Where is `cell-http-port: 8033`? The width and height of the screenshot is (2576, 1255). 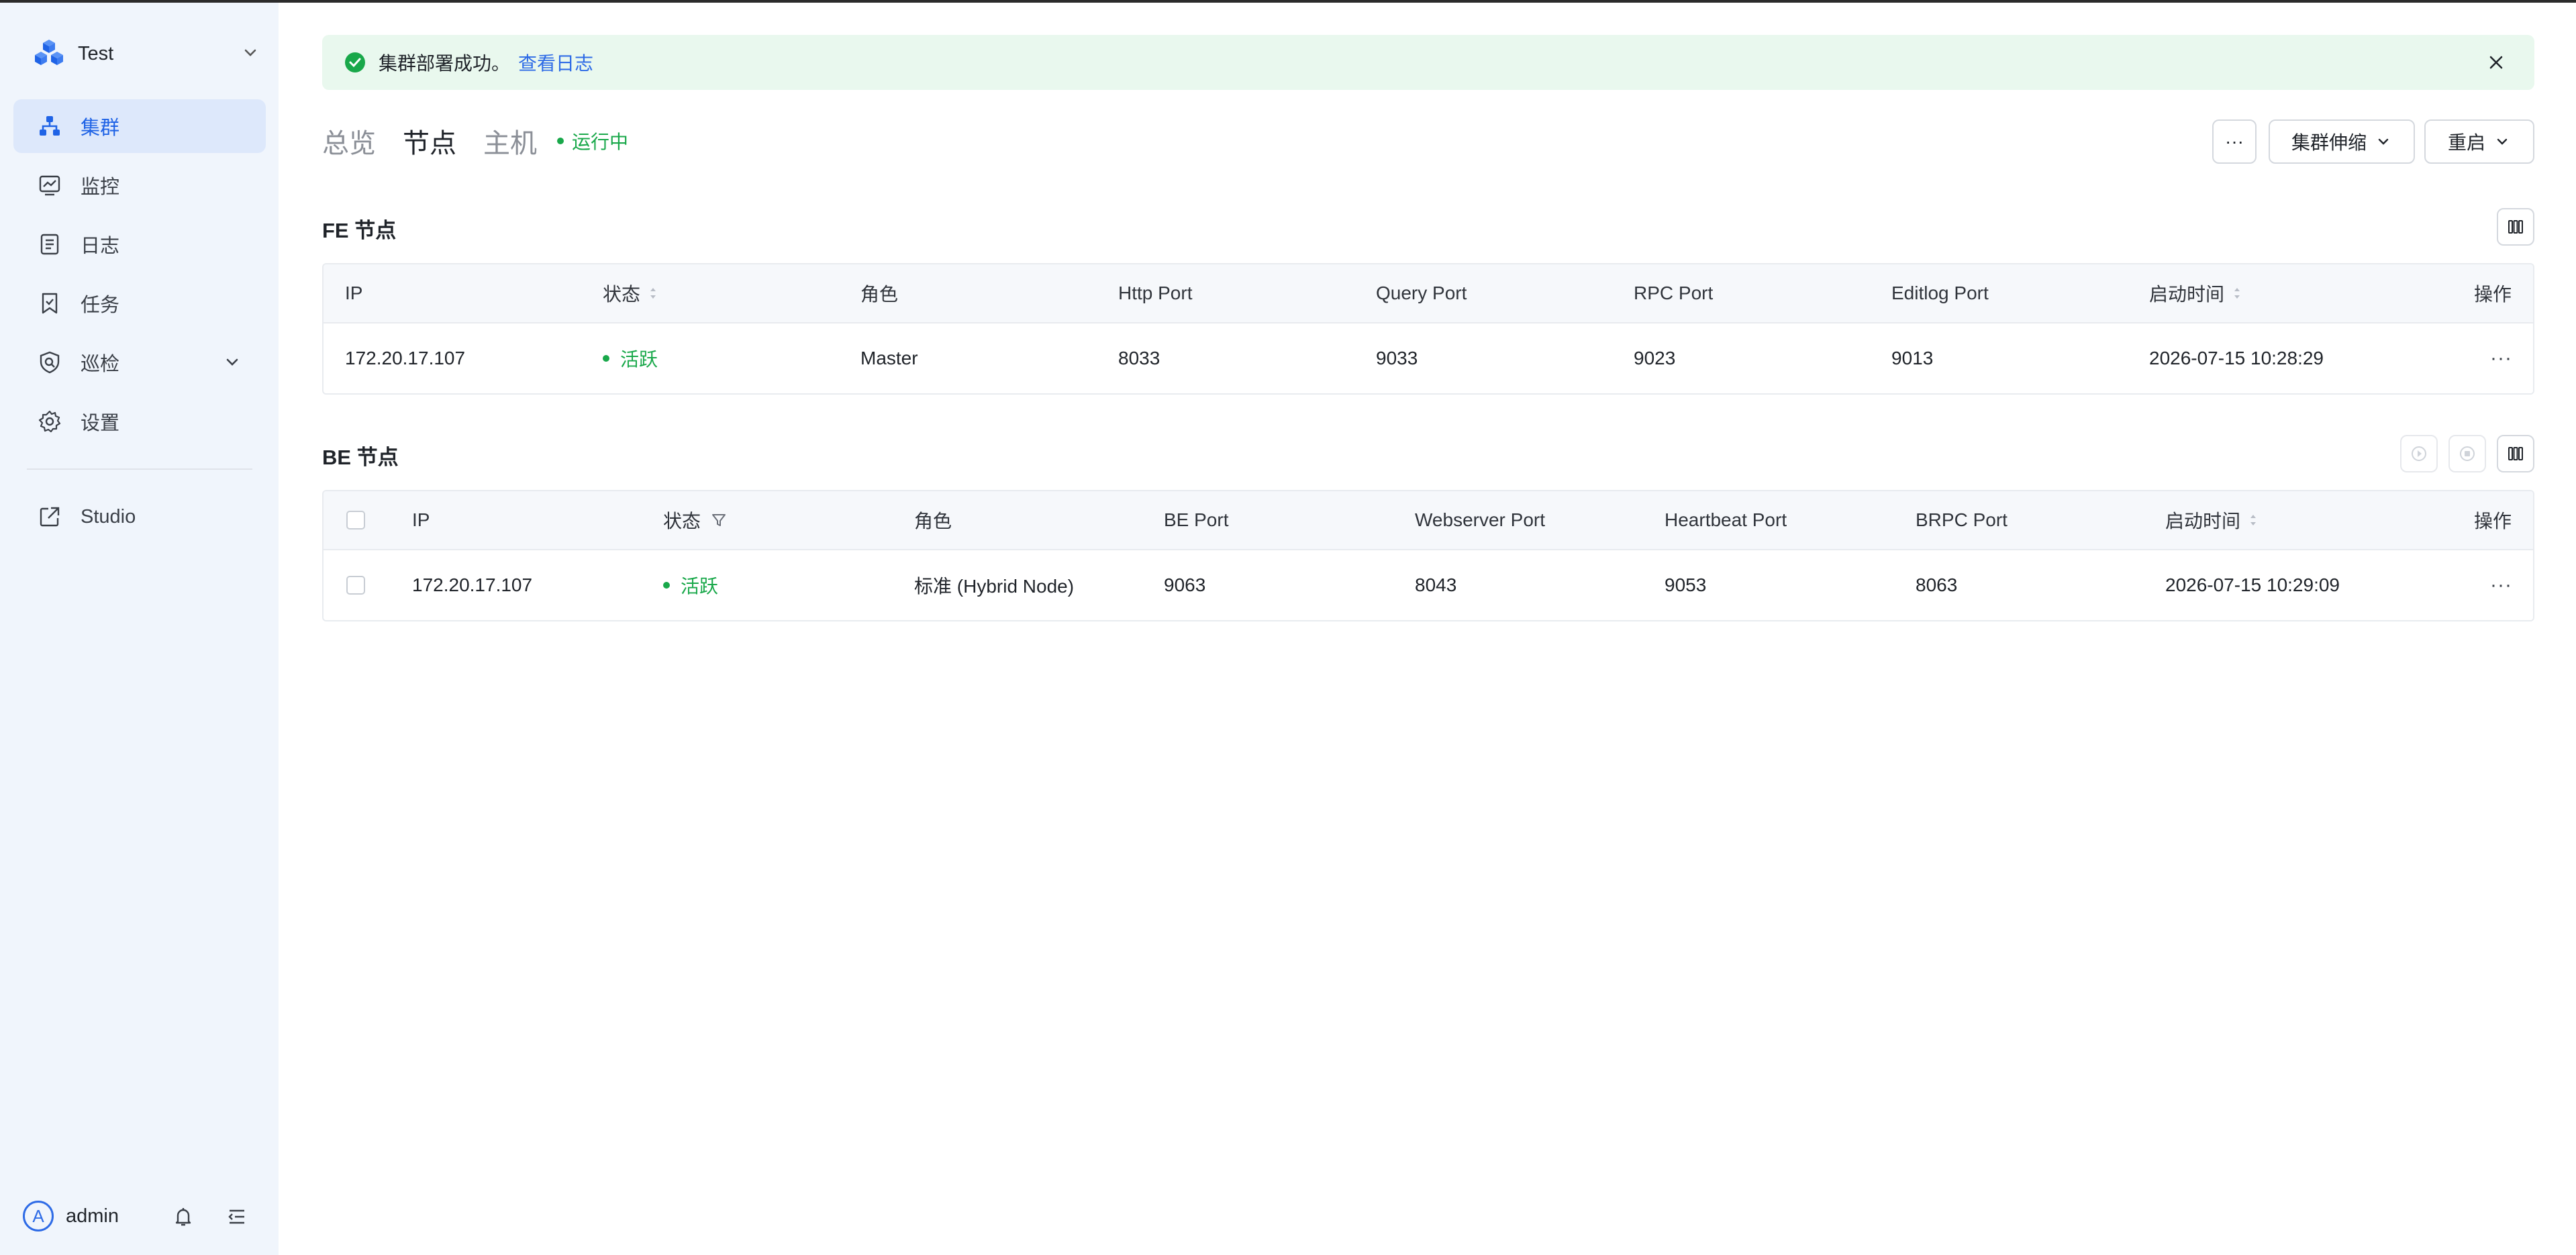 cell-http-port: 8033 is located at coordinates (1139, 358).